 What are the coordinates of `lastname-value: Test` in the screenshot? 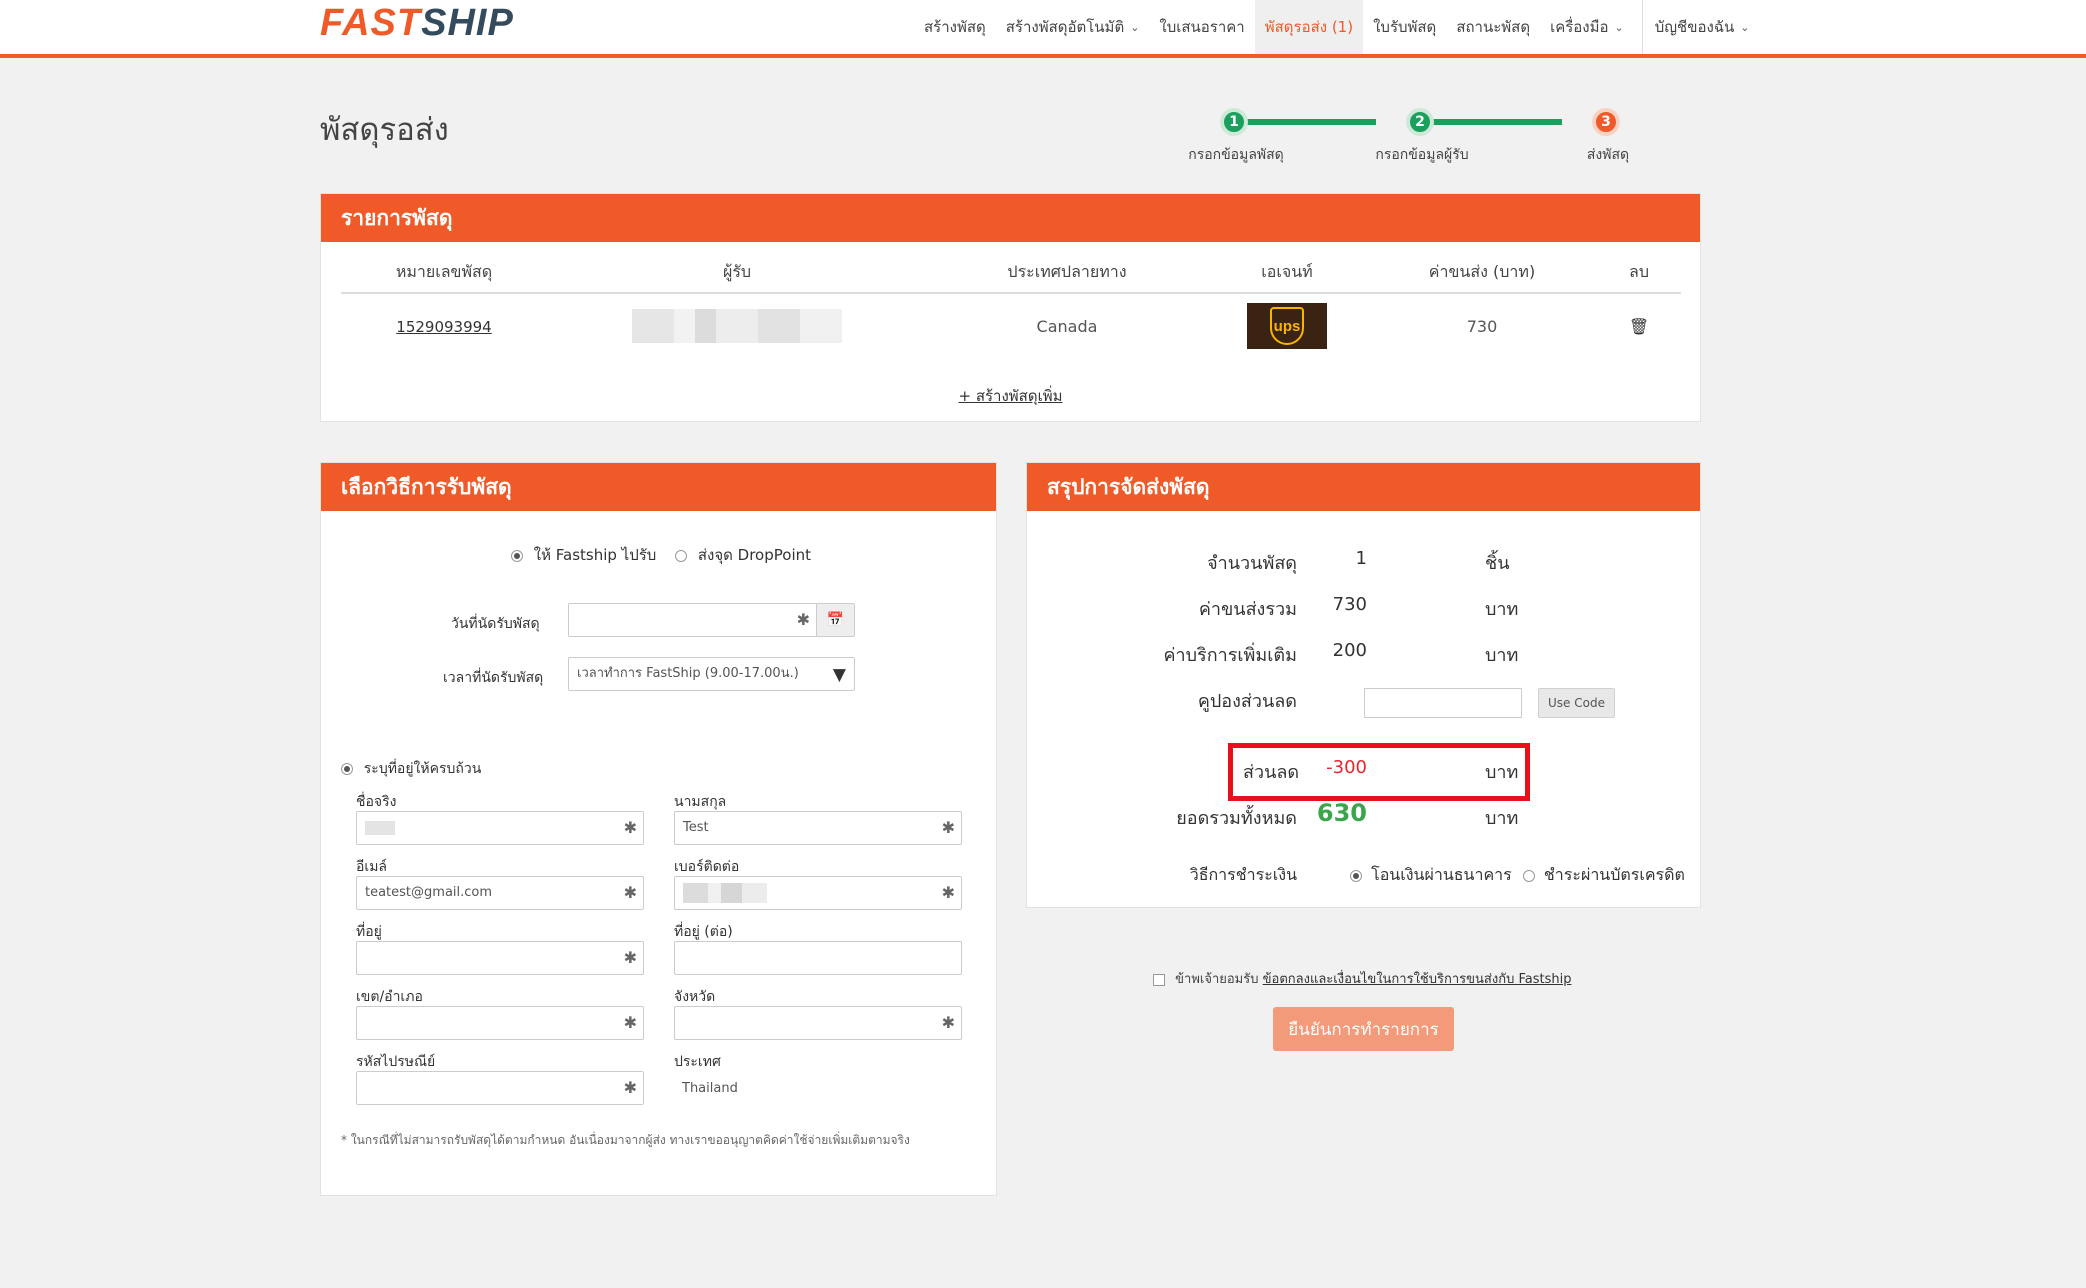 It's located at (696, 827).